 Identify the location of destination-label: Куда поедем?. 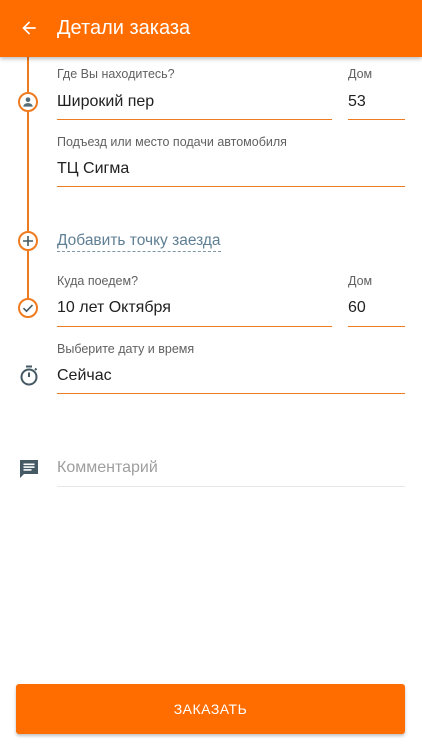
(98, 281).